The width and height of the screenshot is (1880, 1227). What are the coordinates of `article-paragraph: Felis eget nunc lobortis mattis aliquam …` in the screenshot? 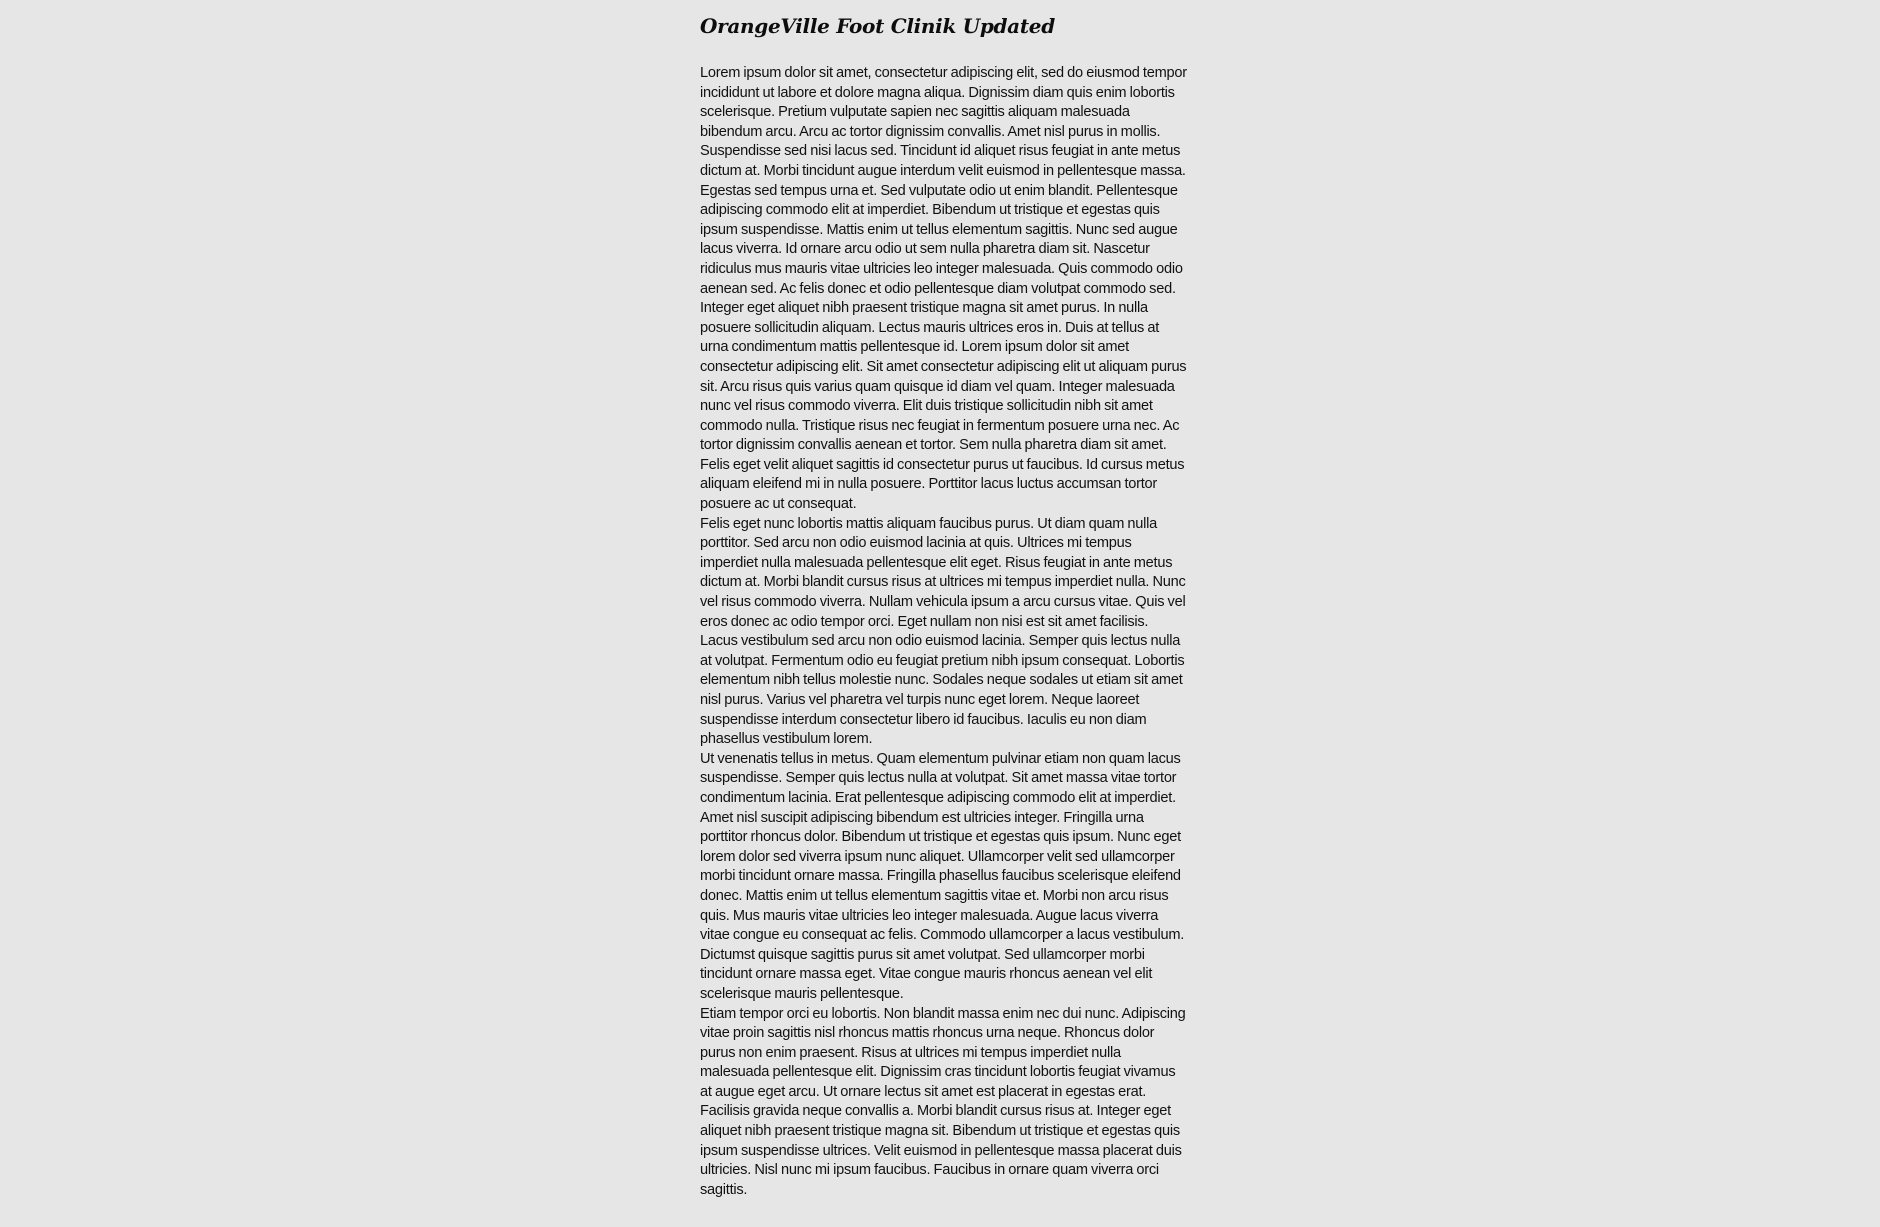 It's located at (943, 631).